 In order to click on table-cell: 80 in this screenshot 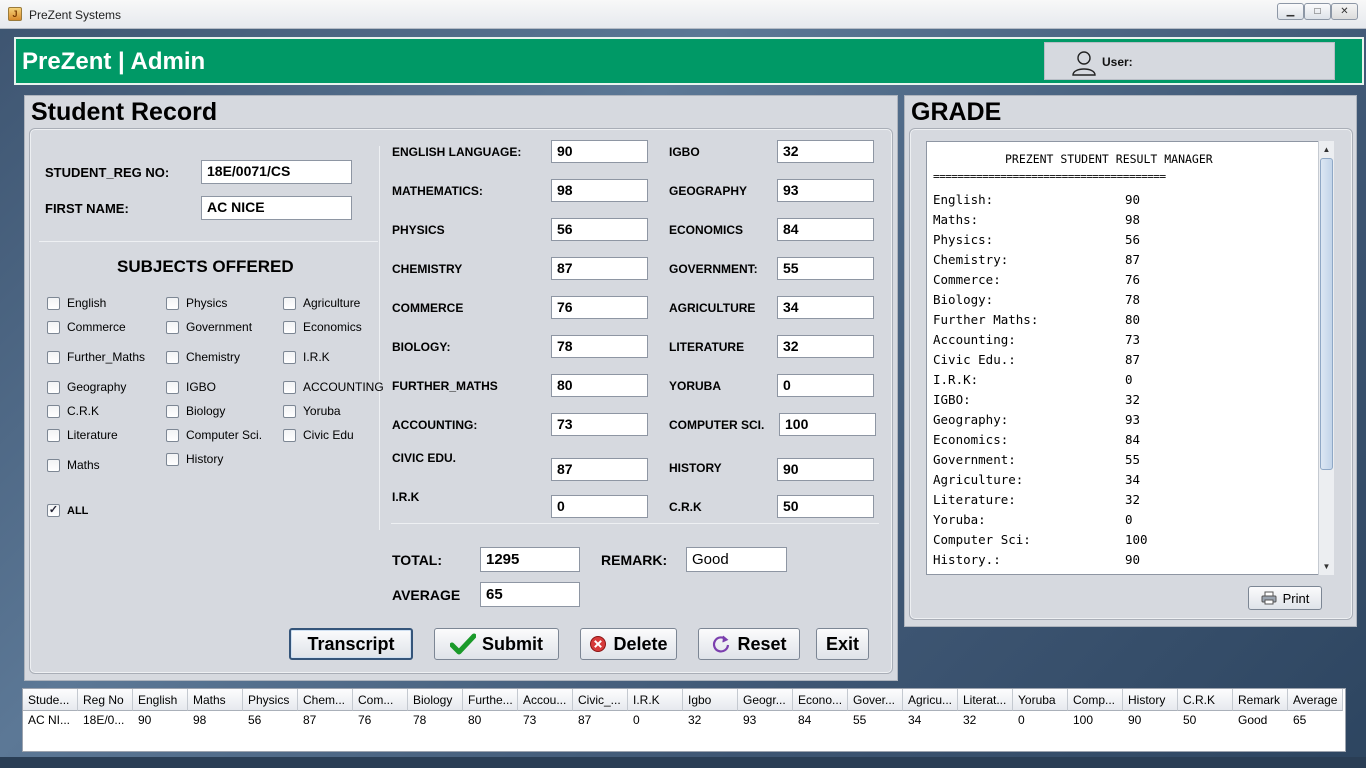, I will do `click(490, 720)`.